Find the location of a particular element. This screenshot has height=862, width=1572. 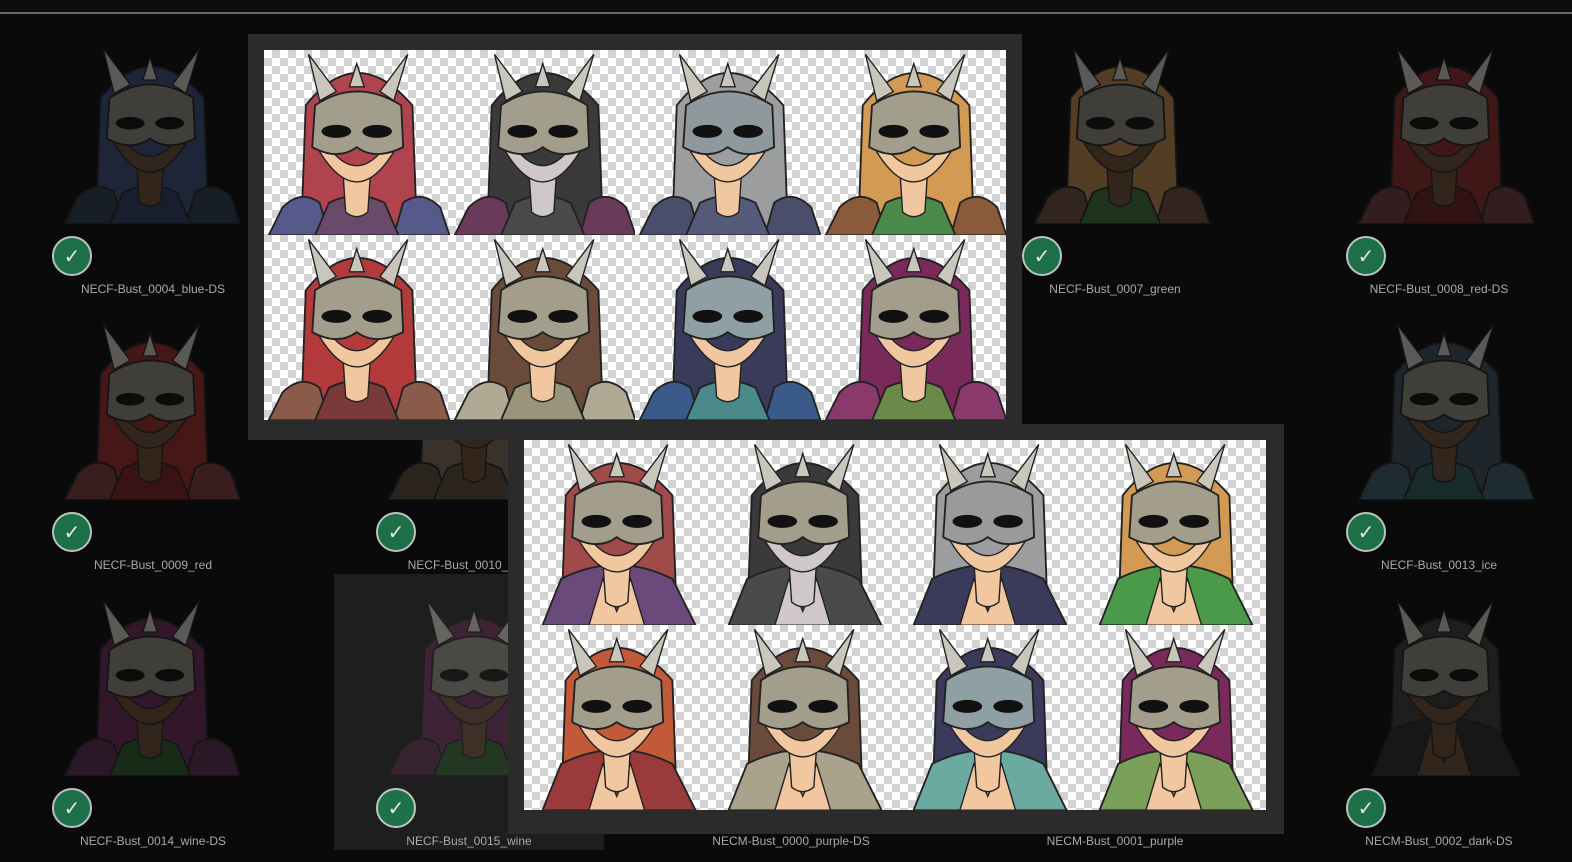

file-name-label: NECF-Bust_0013_ice is located at coordinates (1439, 565).